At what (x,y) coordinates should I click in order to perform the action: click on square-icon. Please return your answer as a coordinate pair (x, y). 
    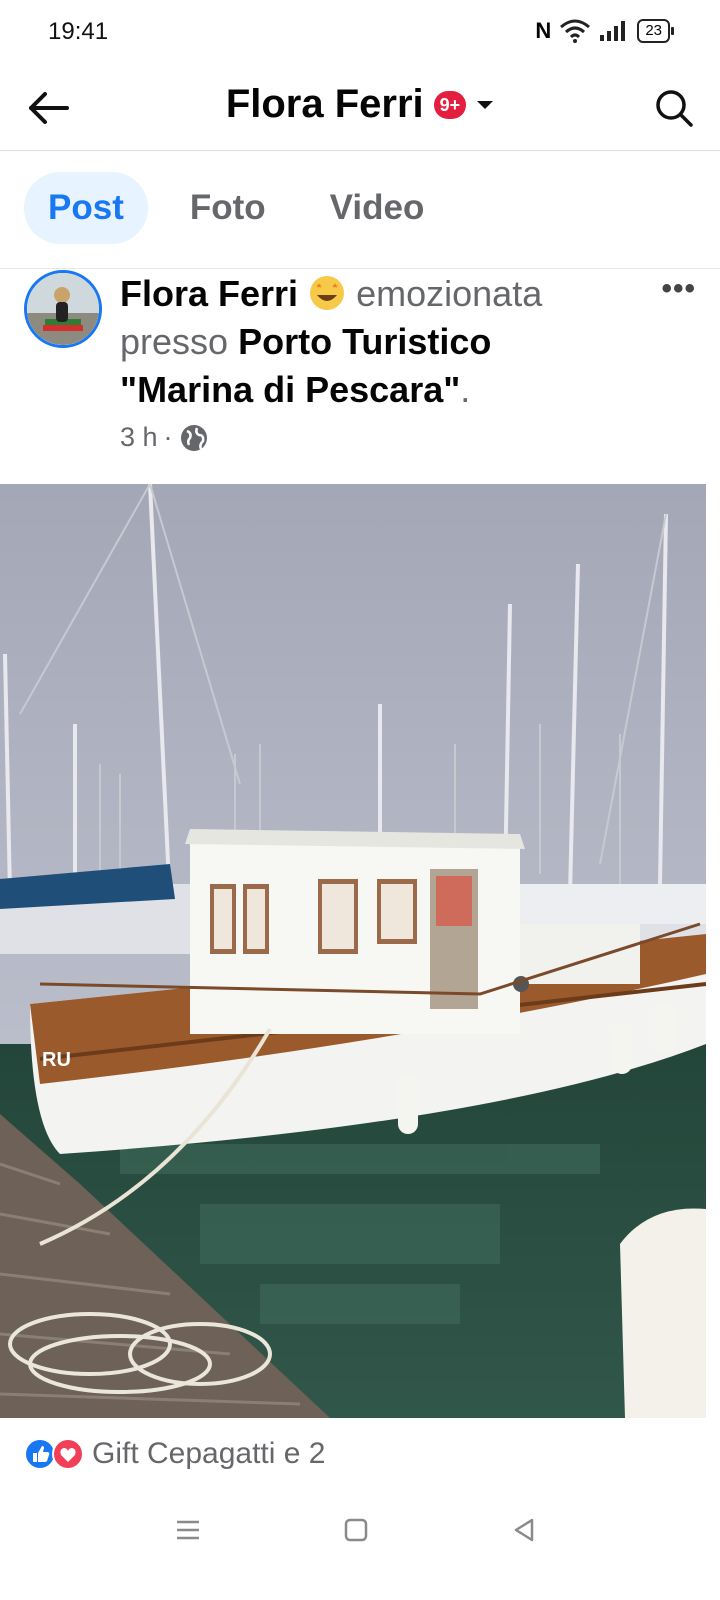
    Looking at the image, I should click on (356, 1530).